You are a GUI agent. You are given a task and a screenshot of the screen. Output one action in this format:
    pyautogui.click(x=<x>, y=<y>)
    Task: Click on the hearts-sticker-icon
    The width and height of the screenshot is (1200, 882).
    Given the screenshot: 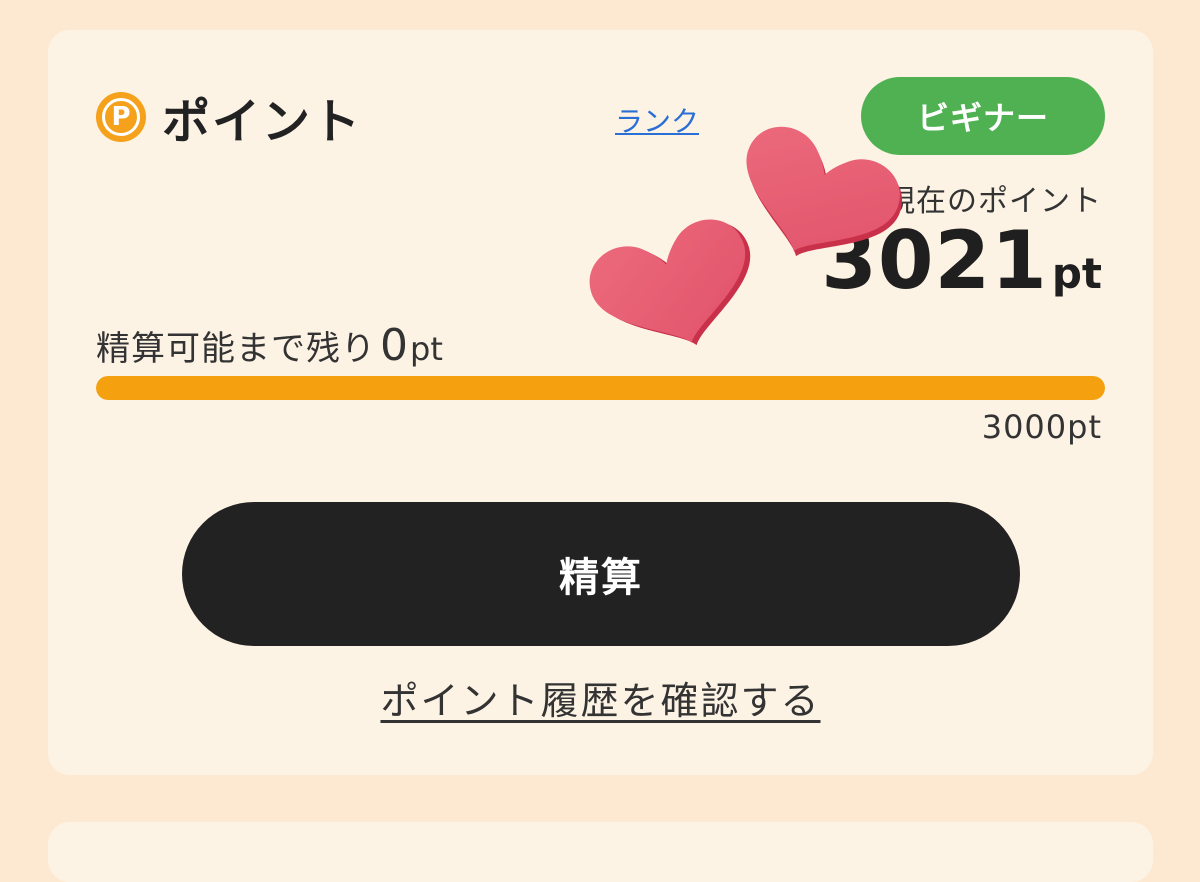 What is the action you would take?
    pyautogui.click(x=746, y=236)
    